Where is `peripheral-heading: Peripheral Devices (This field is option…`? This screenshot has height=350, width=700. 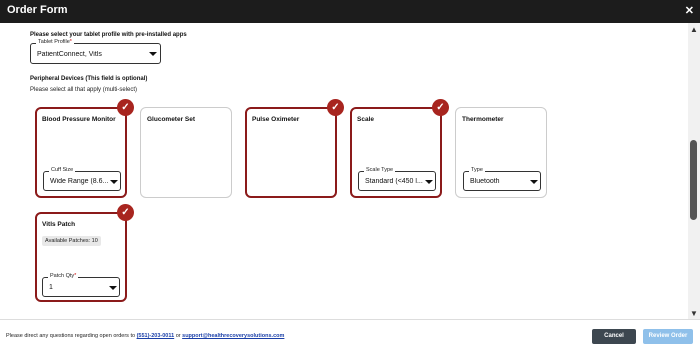 peripheral-heading: Peripheral Devices (This field is option… is located at coordinates (89, 79).